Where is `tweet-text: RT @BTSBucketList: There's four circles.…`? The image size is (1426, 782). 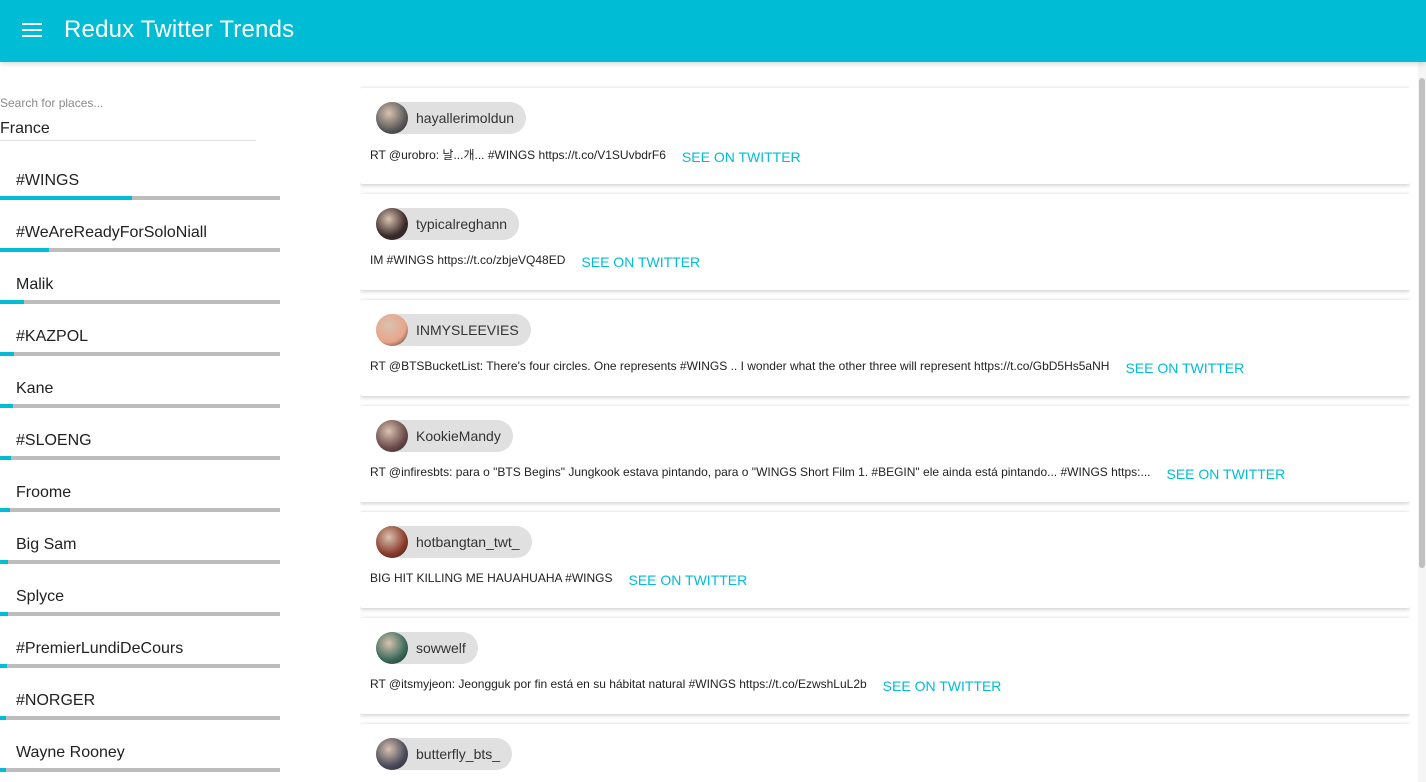 tweet-text: RT @BTSBucketList: There's four circles.… is located at coordinates (740, 366).